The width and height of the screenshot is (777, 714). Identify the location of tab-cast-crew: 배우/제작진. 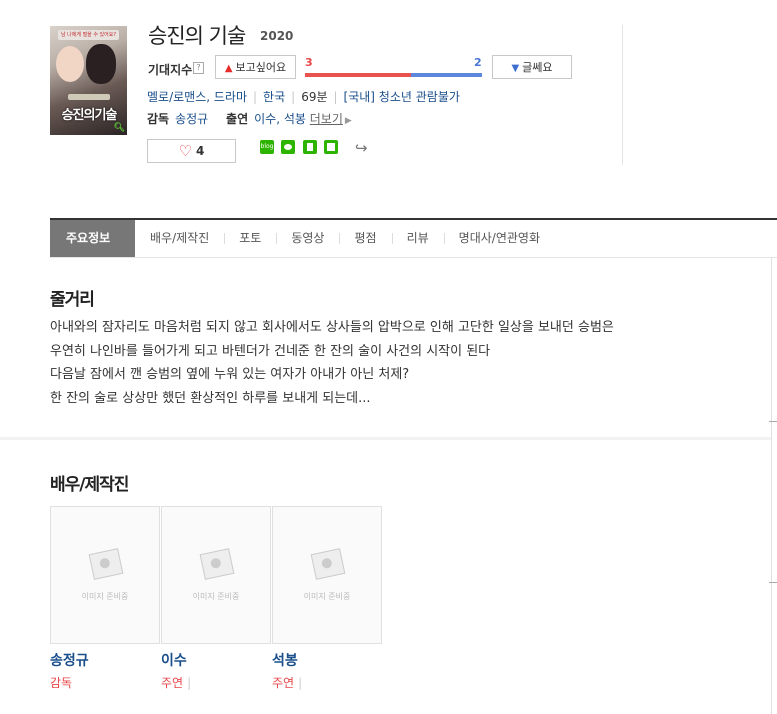
(179, 238).